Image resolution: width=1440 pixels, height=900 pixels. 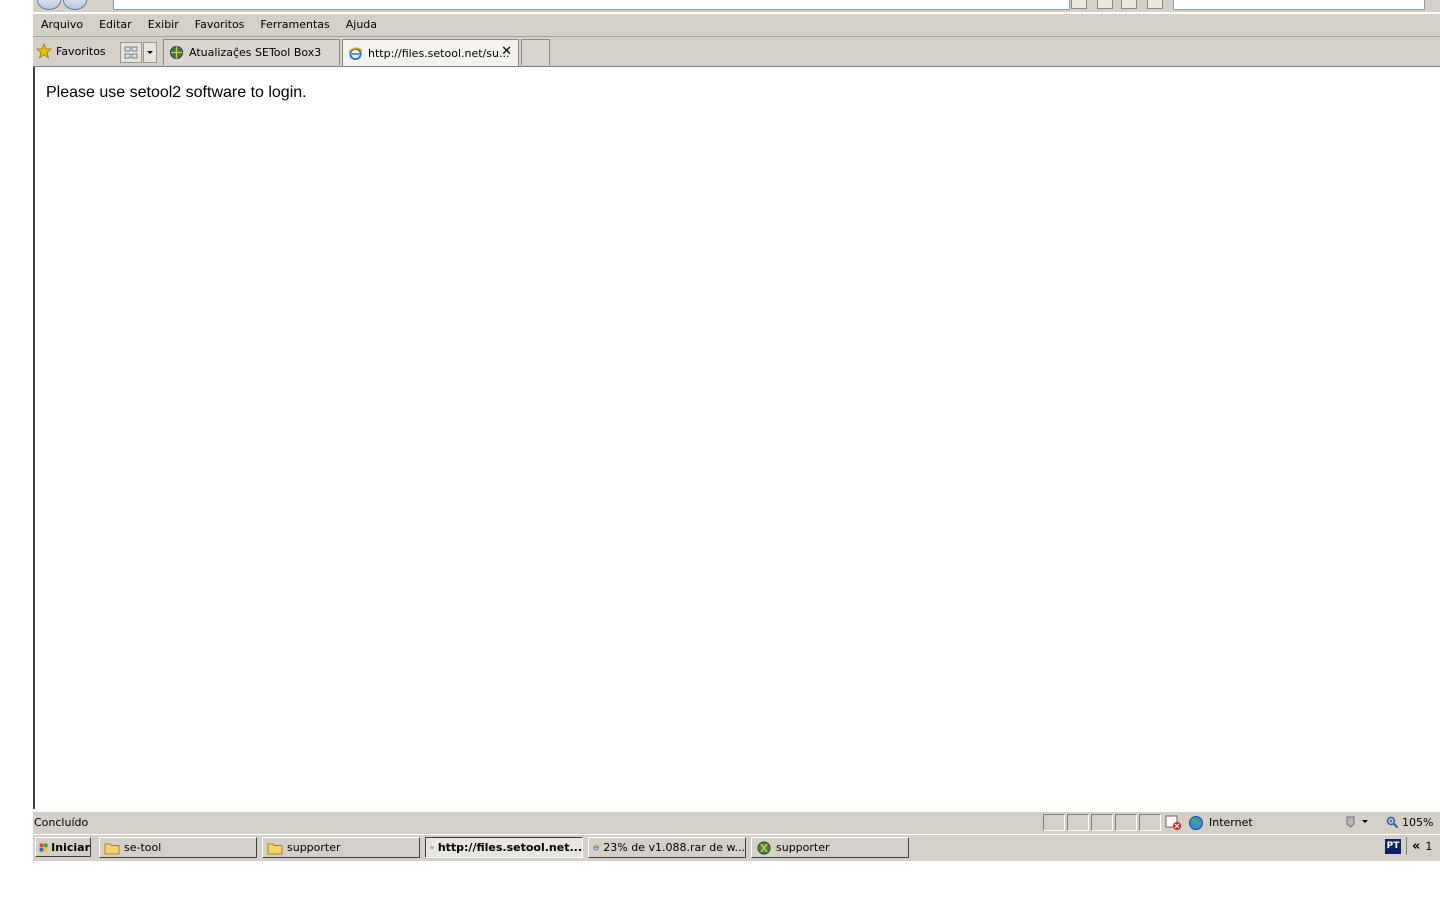 What do you see at coordinates (49, 5) in the screenshot?
I see `back-button` at bounding box center [49, 5].